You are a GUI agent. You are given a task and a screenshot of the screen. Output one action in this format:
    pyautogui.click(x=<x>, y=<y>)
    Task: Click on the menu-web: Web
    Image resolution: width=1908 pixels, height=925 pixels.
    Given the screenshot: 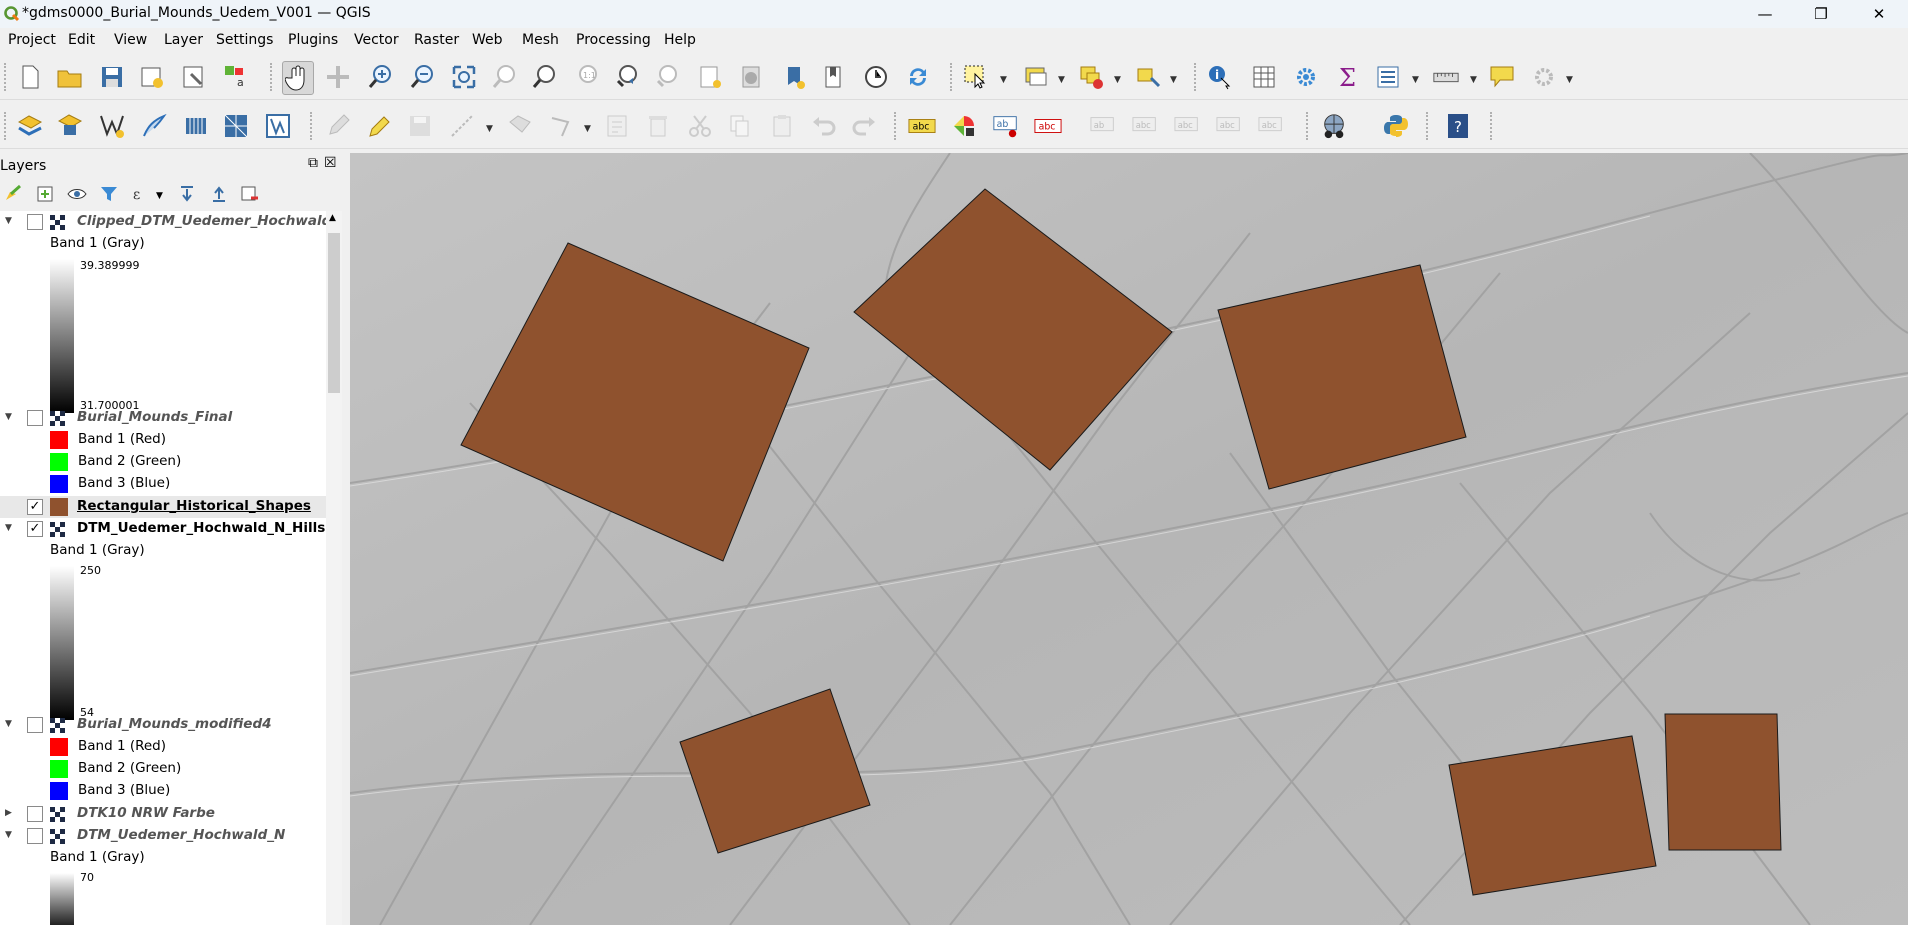 What is the action you would take?
    pyautogui.click(x=487, y=40)
    